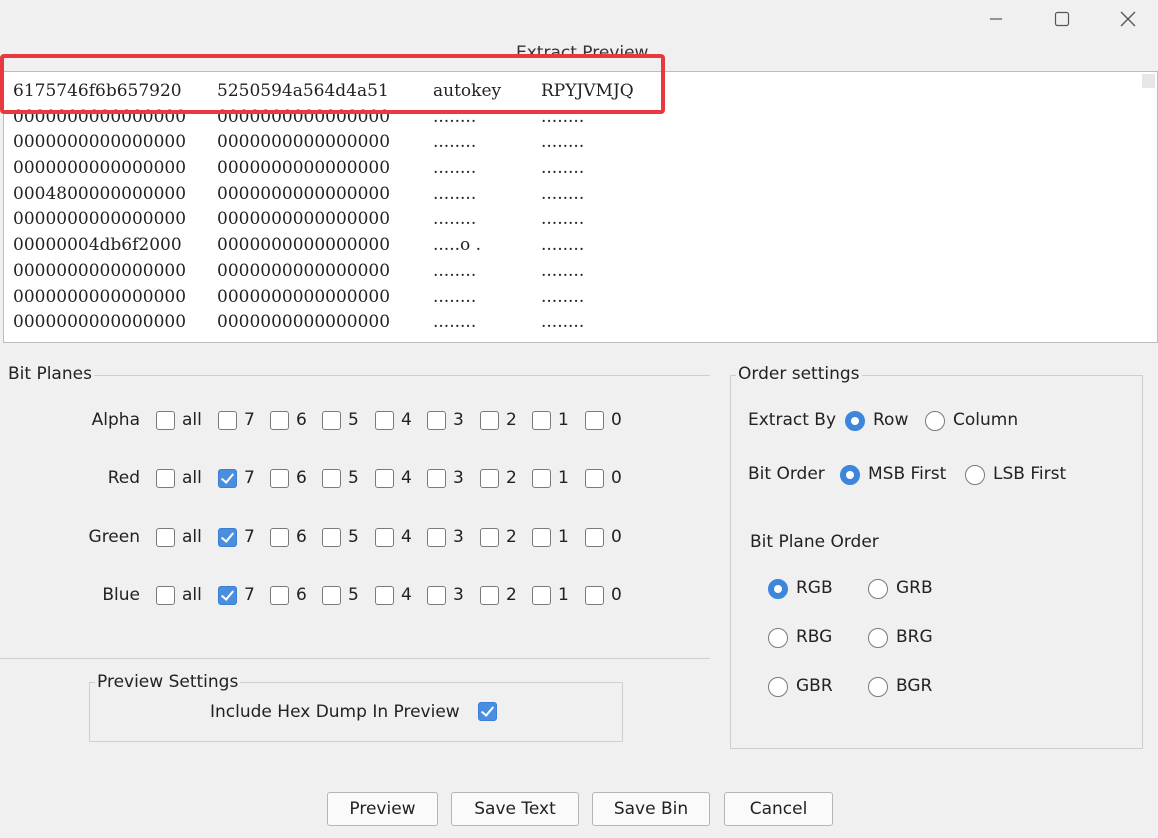  What do you see at coordinates (165, 478) in the screenshot?
I see `red-bit-all-checkbox` at bounding box center [165, 478].